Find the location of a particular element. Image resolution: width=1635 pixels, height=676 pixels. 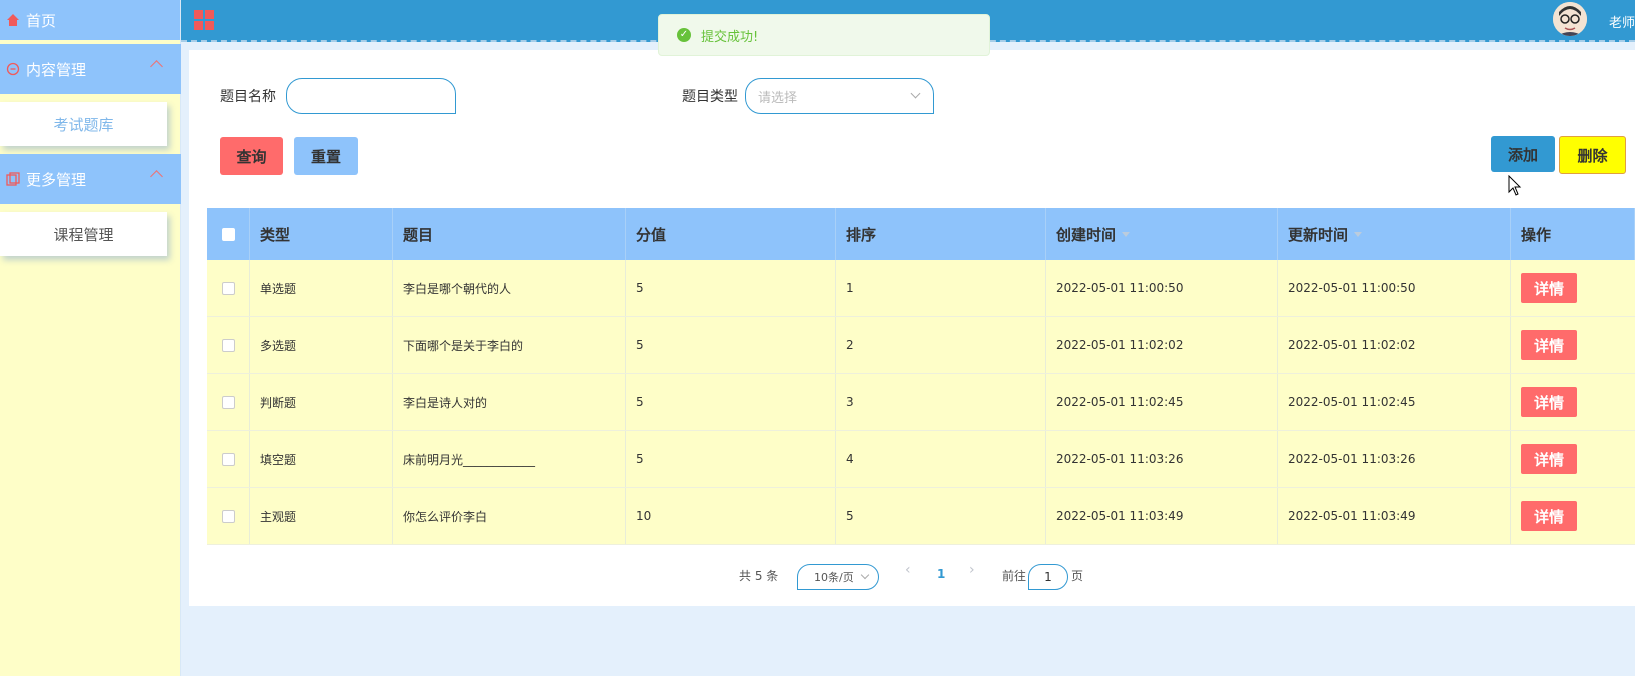

query-button: 查询 is located at coordinates (251, 156).